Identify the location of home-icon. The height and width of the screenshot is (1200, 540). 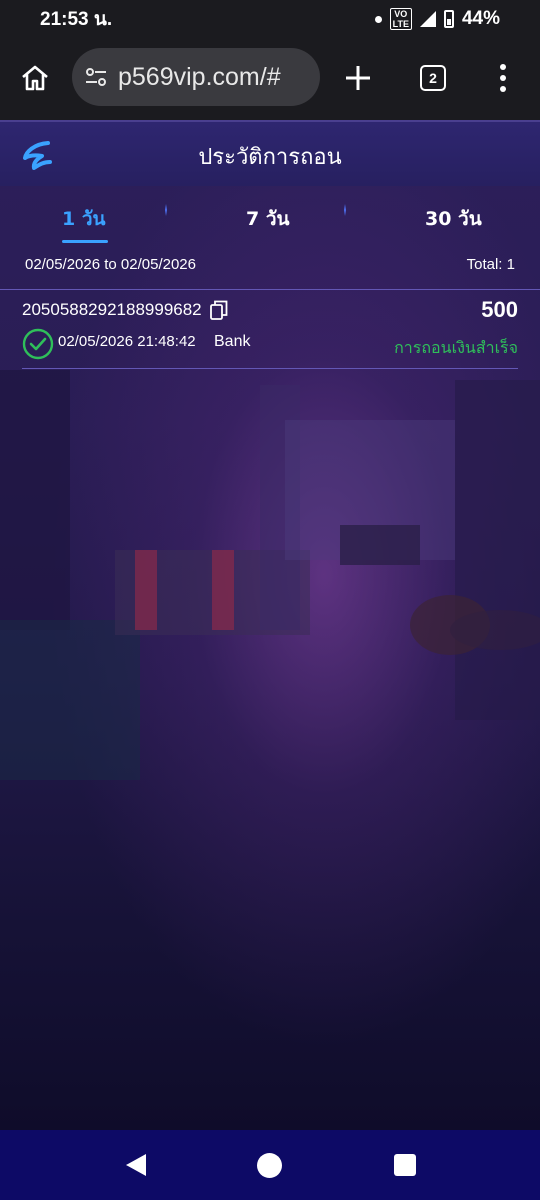
(35, 78).